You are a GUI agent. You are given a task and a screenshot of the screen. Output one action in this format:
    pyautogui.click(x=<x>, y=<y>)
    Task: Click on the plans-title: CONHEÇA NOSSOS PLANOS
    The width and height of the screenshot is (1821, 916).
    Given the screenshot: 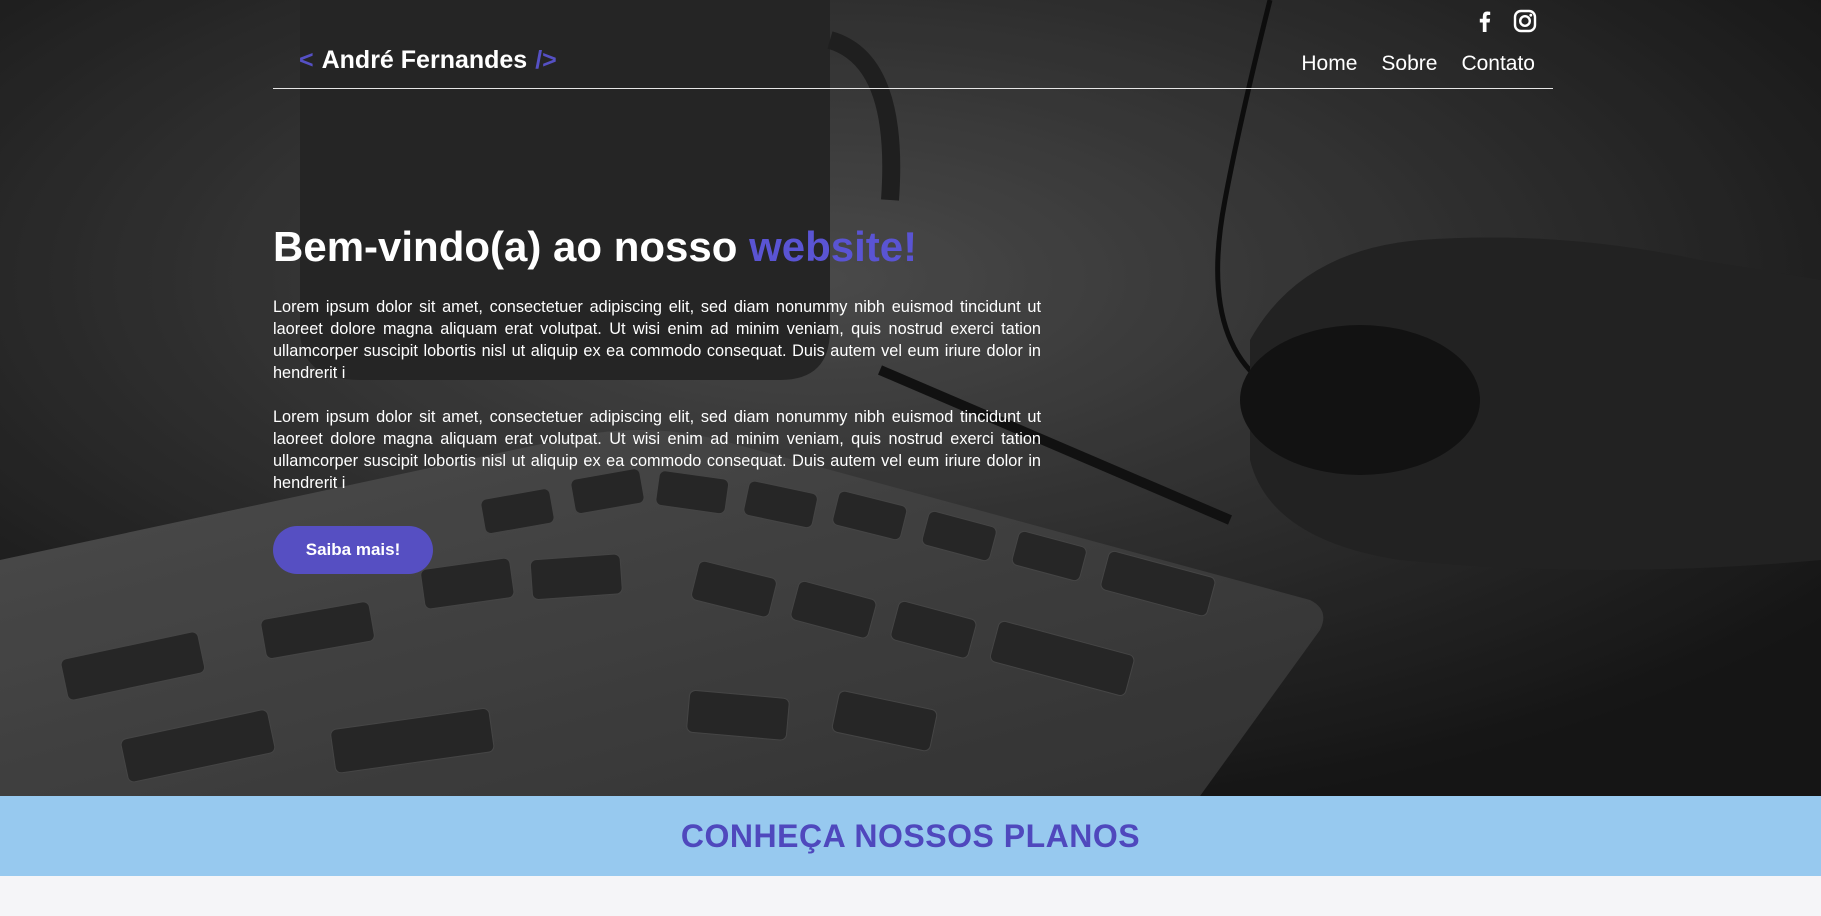 What is the action you would take?
    pyautogui.click(x=910, y=835)
    